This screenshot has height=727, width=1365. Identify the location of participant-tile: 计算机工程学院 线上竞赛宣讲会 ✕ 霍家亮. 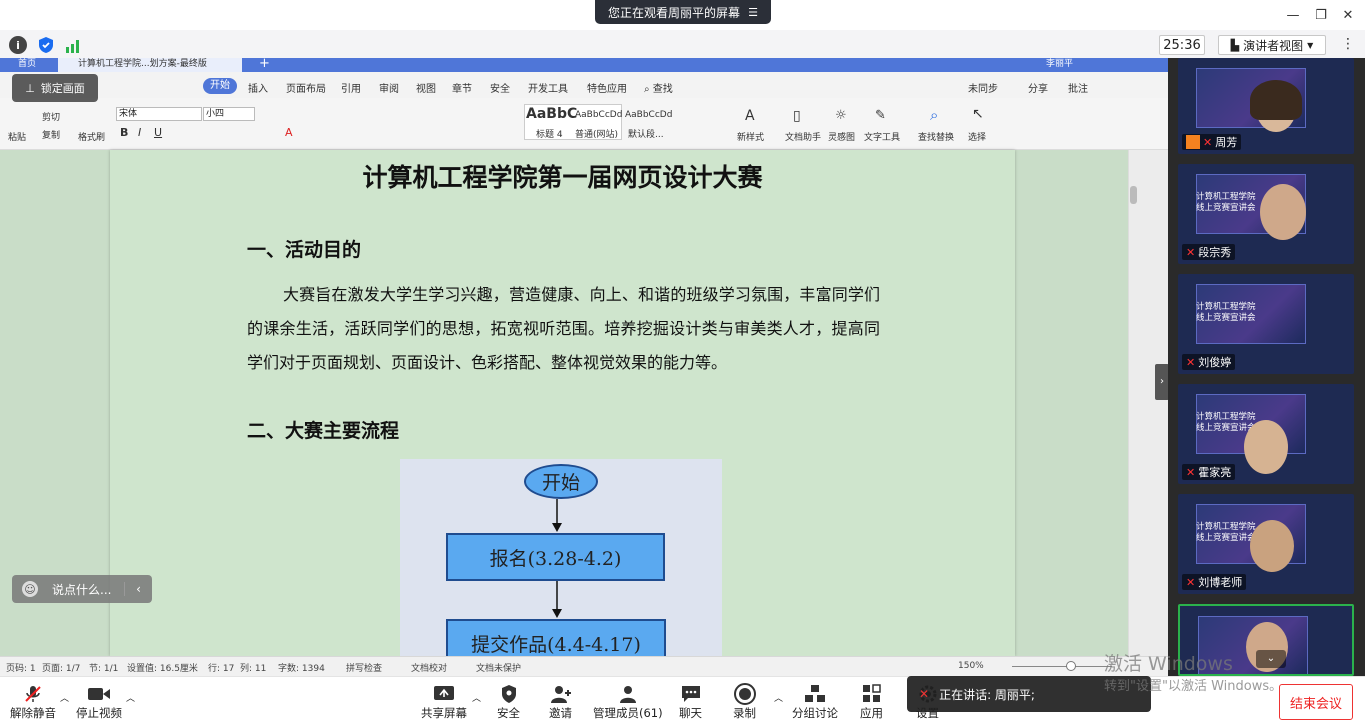
(1266, 434).